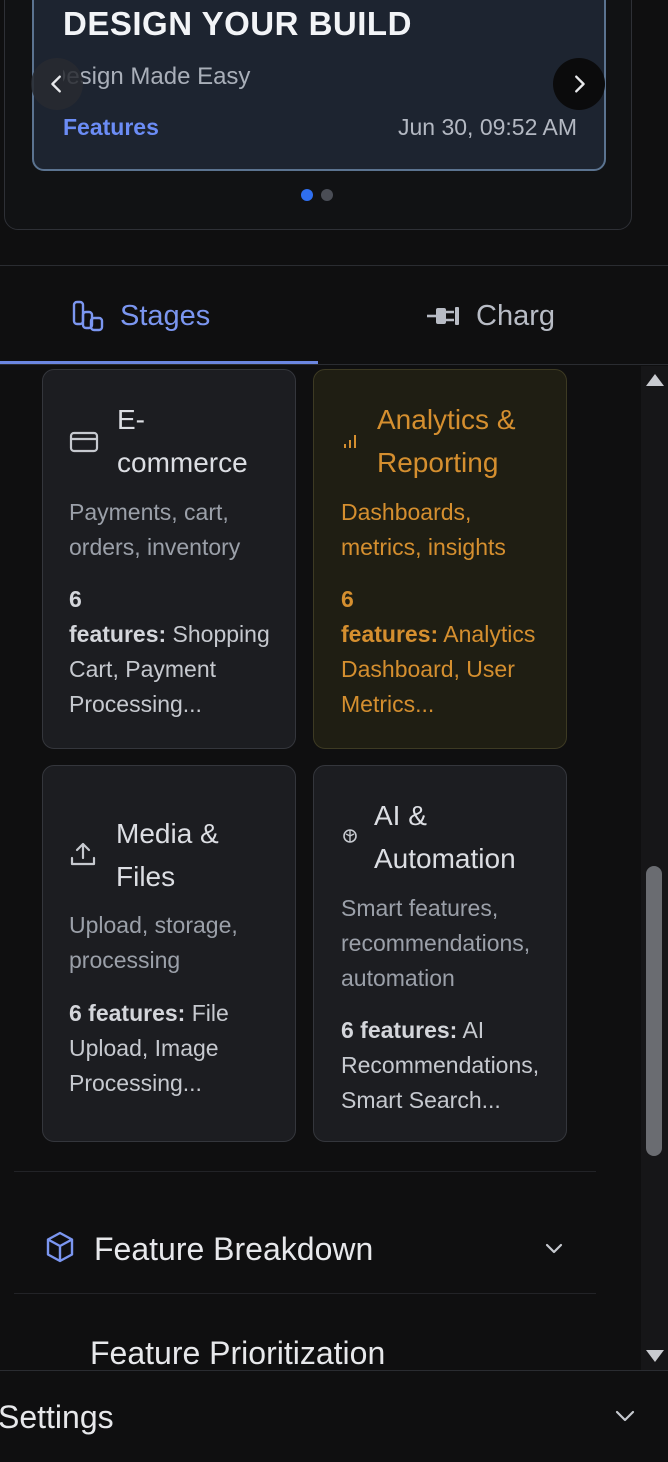  I want to click on settings-accordion: Settings, so click(334, 1416).